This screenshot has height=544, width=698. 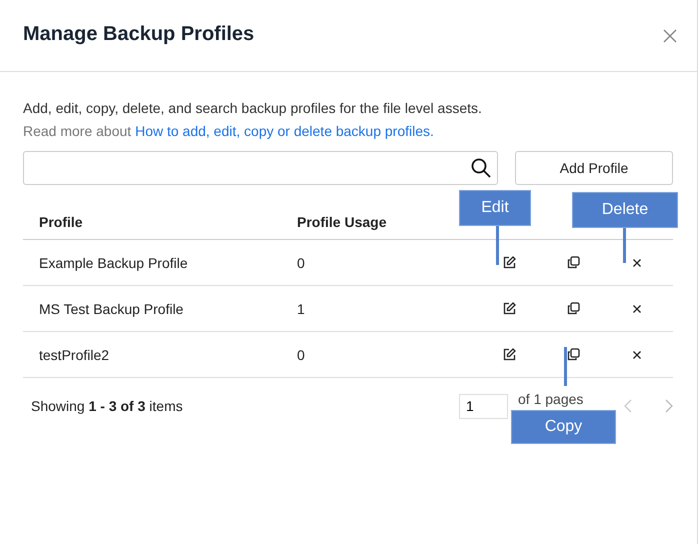 I want to click on callout-label: Delete, so click(x=625, y=210).